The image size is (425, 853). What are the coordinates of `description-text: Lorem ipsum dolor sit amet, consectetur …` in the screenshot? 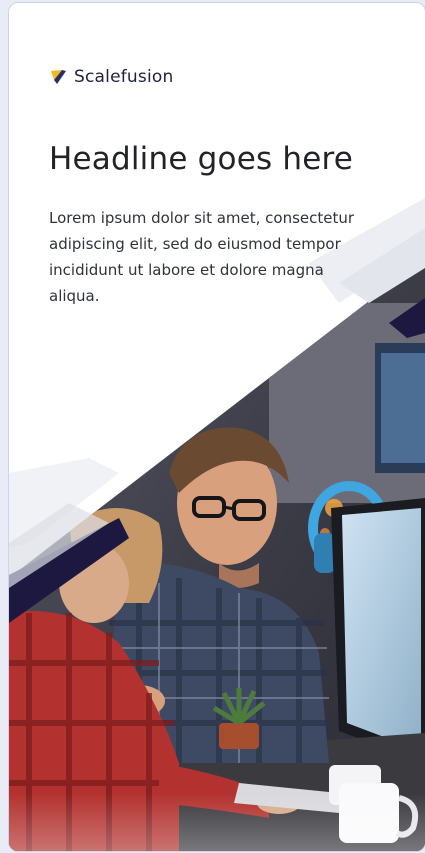 It's located at (202, 257).